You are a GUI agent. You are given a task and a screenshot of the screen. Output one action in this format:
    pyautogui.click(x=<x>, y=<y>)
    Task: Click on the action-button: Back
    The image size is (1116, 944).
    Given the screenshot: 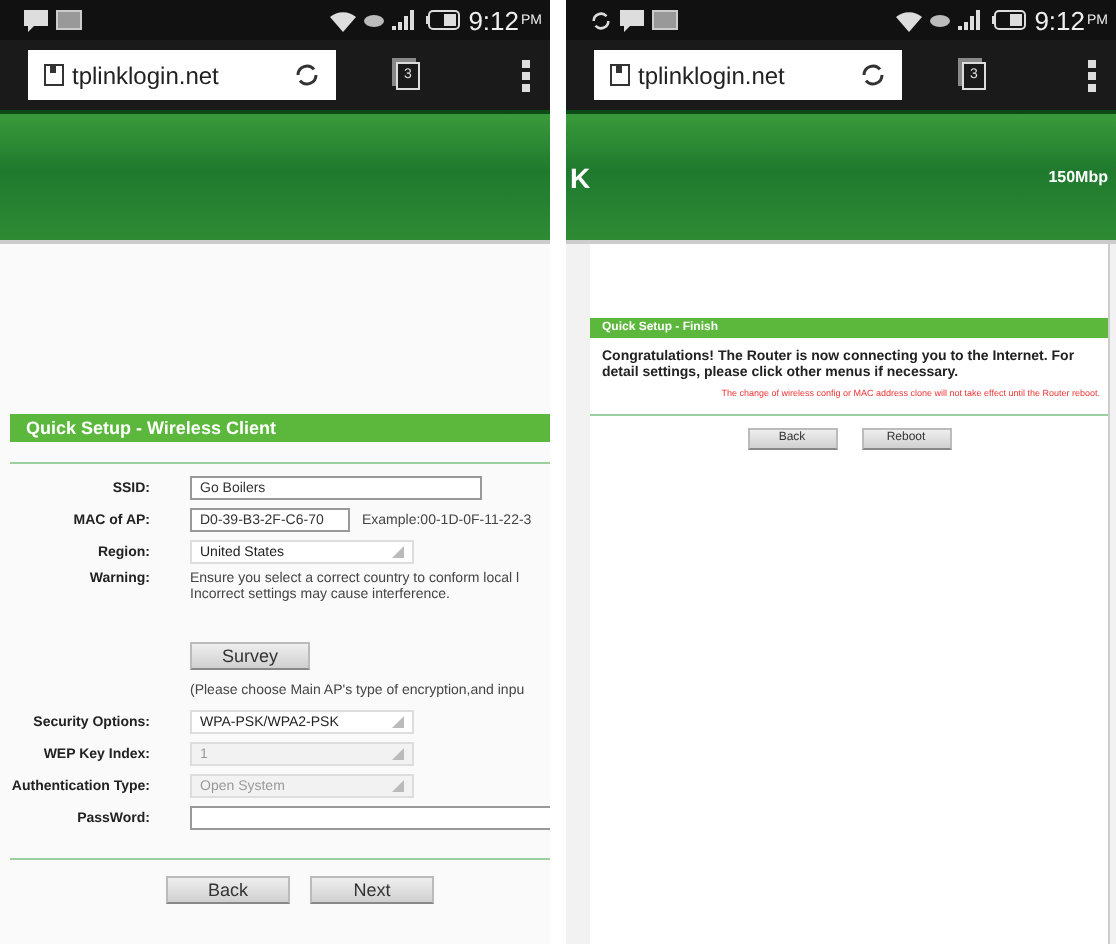 What is the action you would take?
    pyautogui.click(x=228, y=890)
    